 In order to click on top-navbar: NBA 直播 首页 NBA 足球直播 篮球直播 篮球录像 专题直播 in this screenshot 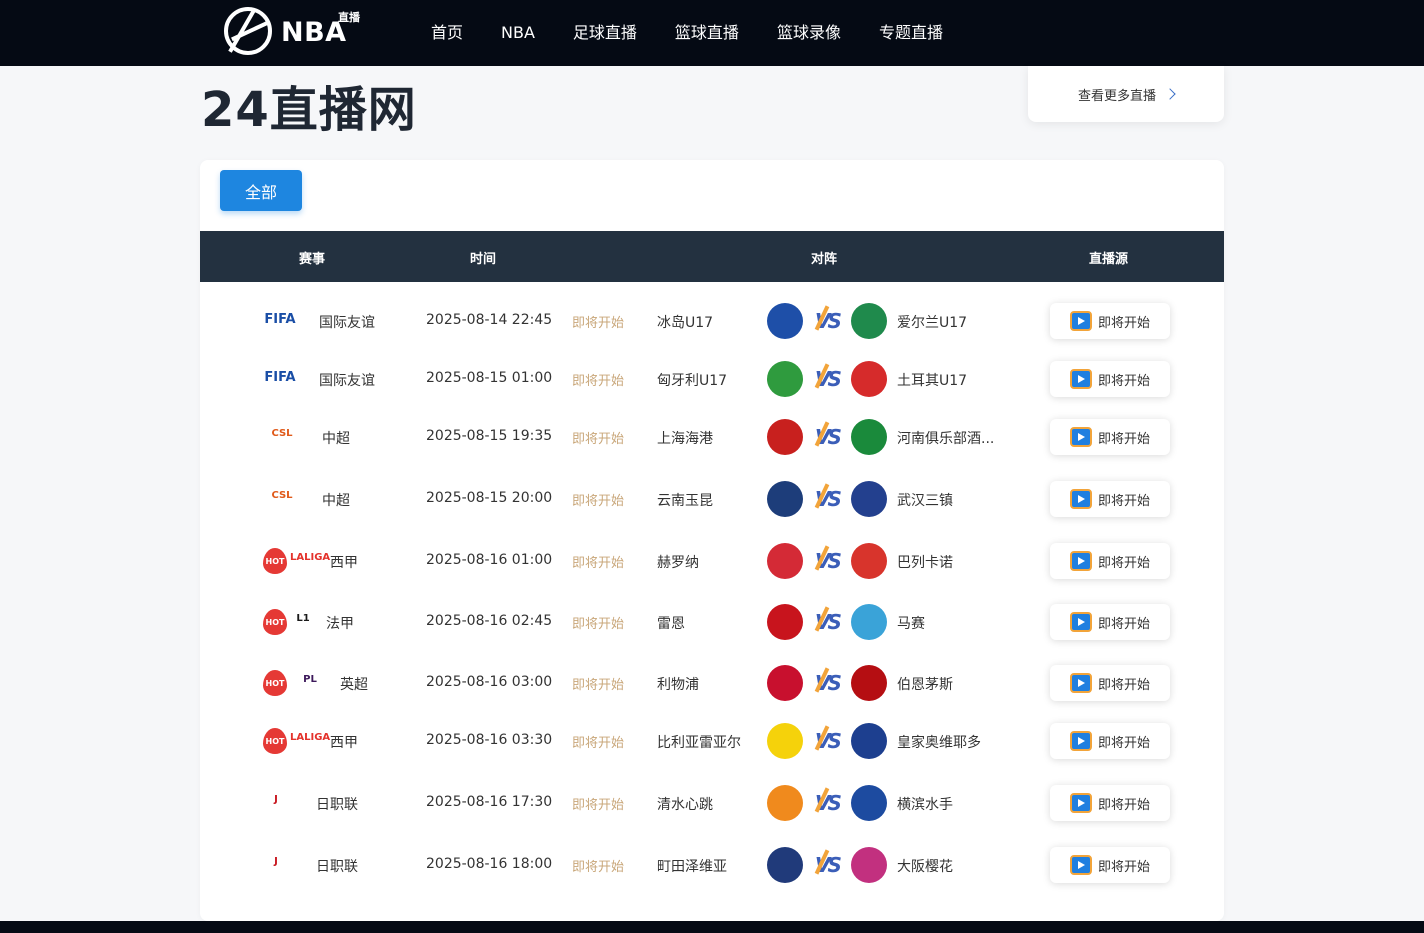, I will do `click(712, 33)`.